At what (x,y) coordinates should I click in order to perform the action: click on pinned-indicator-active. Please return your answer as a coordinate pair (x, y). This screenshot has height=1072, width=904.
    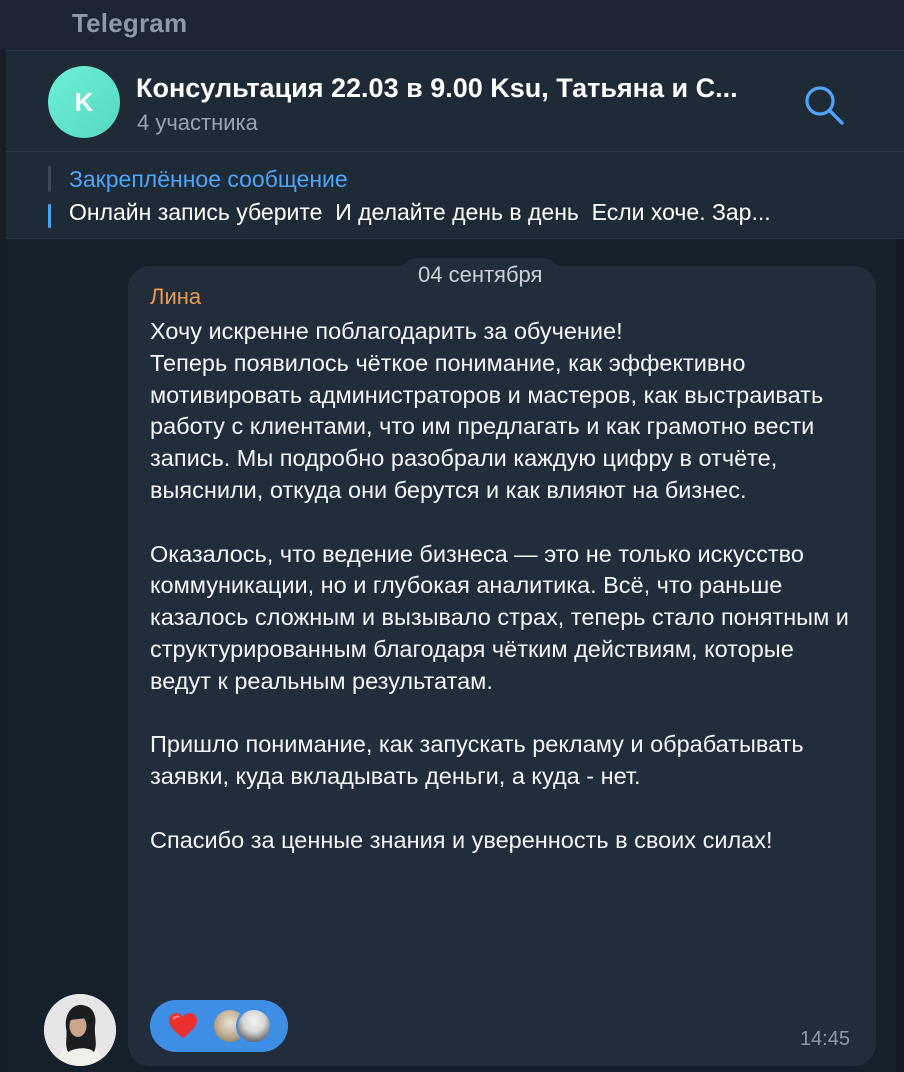
    Looking at the image, I should click on (49, 216).